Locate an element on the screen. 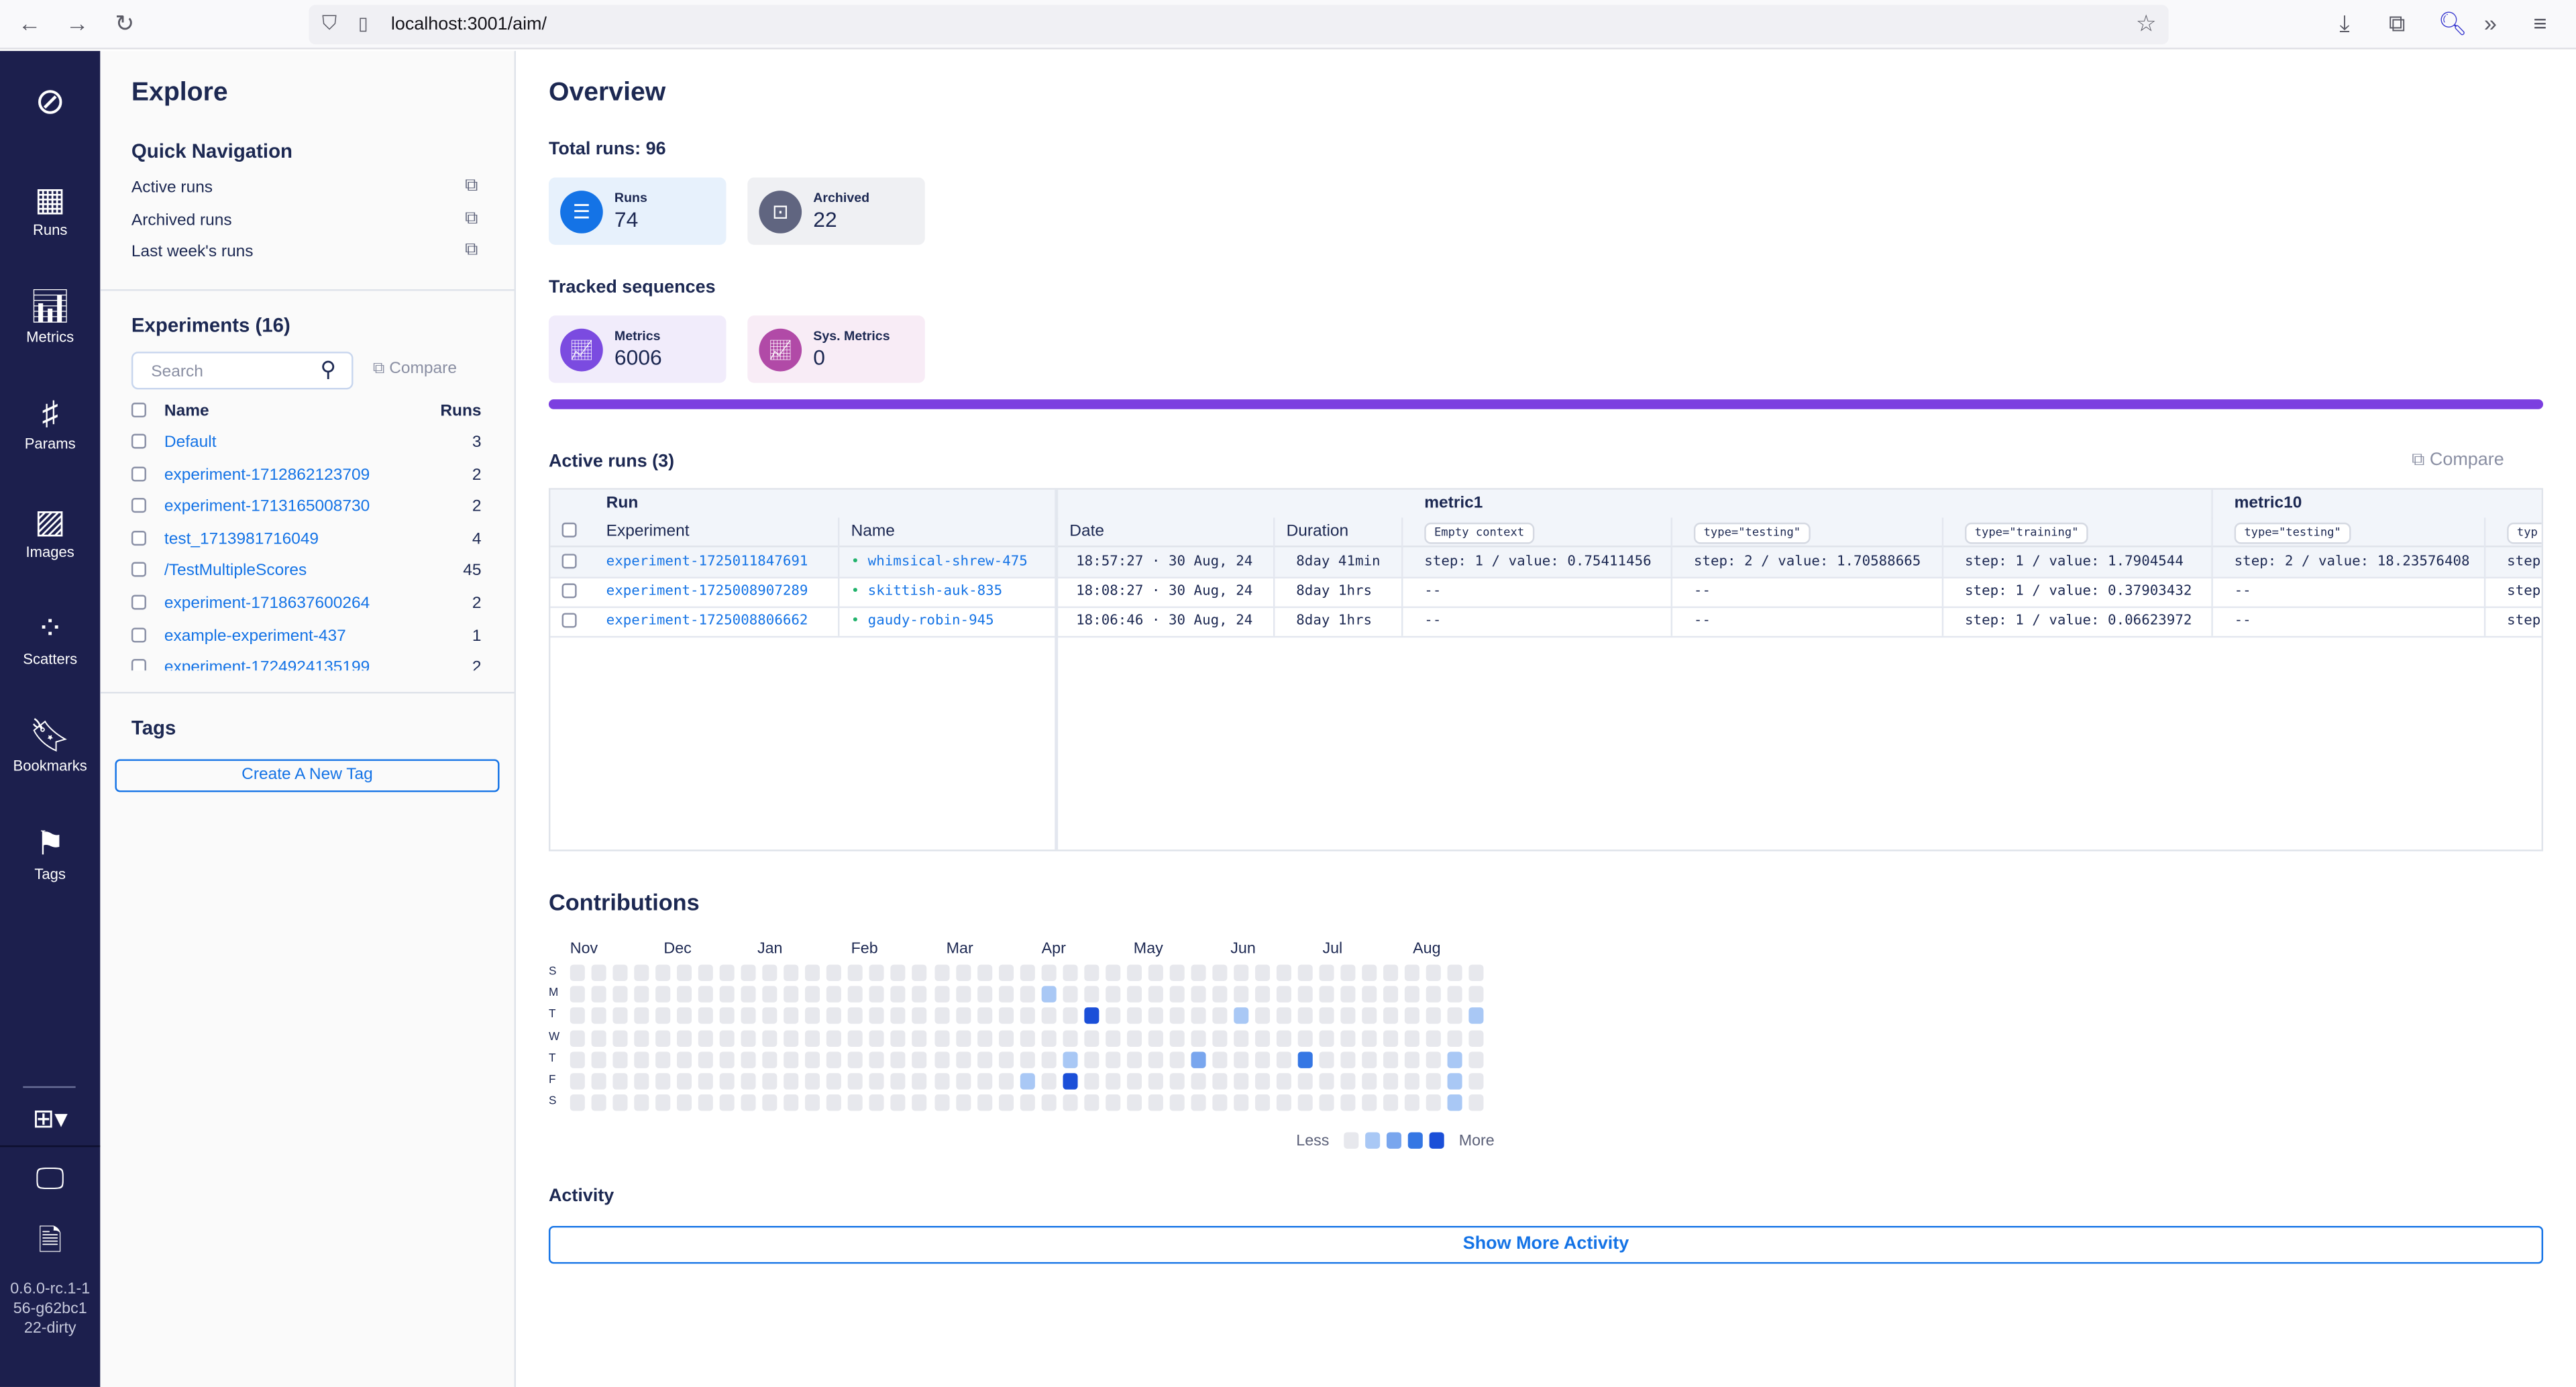 The image size is (2576, 1387). experiment-checkbox is located at coordinates (138, 665).